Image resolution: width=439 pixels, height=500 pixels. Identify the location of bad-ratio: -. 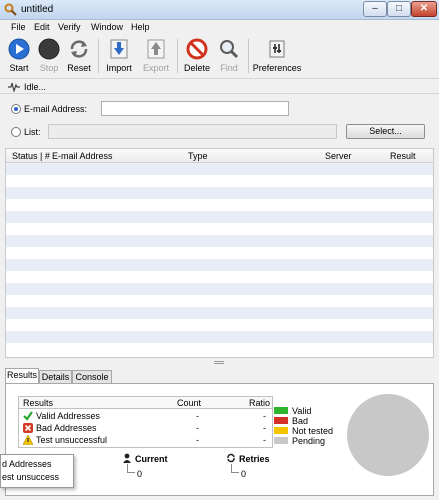
(264, 428).